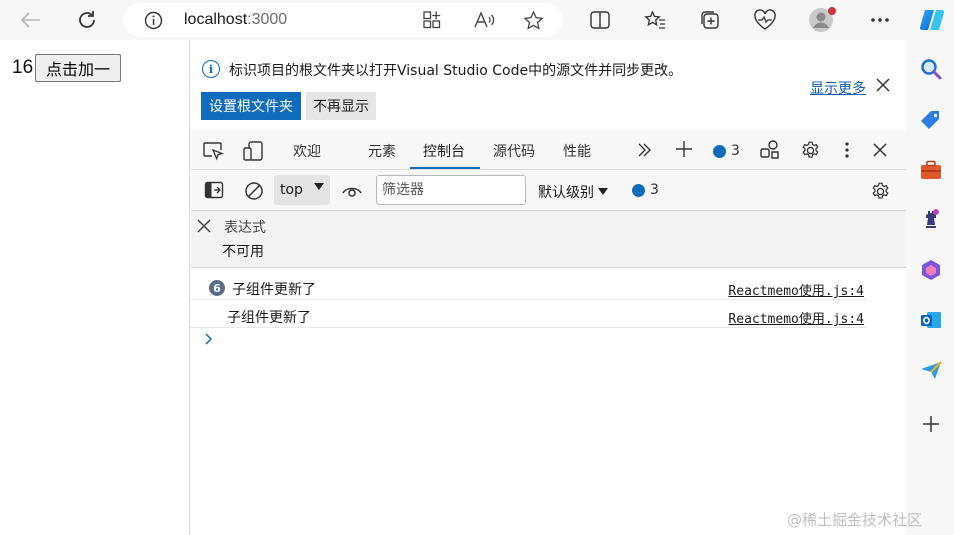 The image size is (954, 535). I want to click on site-info-icon, so click(153, 20).